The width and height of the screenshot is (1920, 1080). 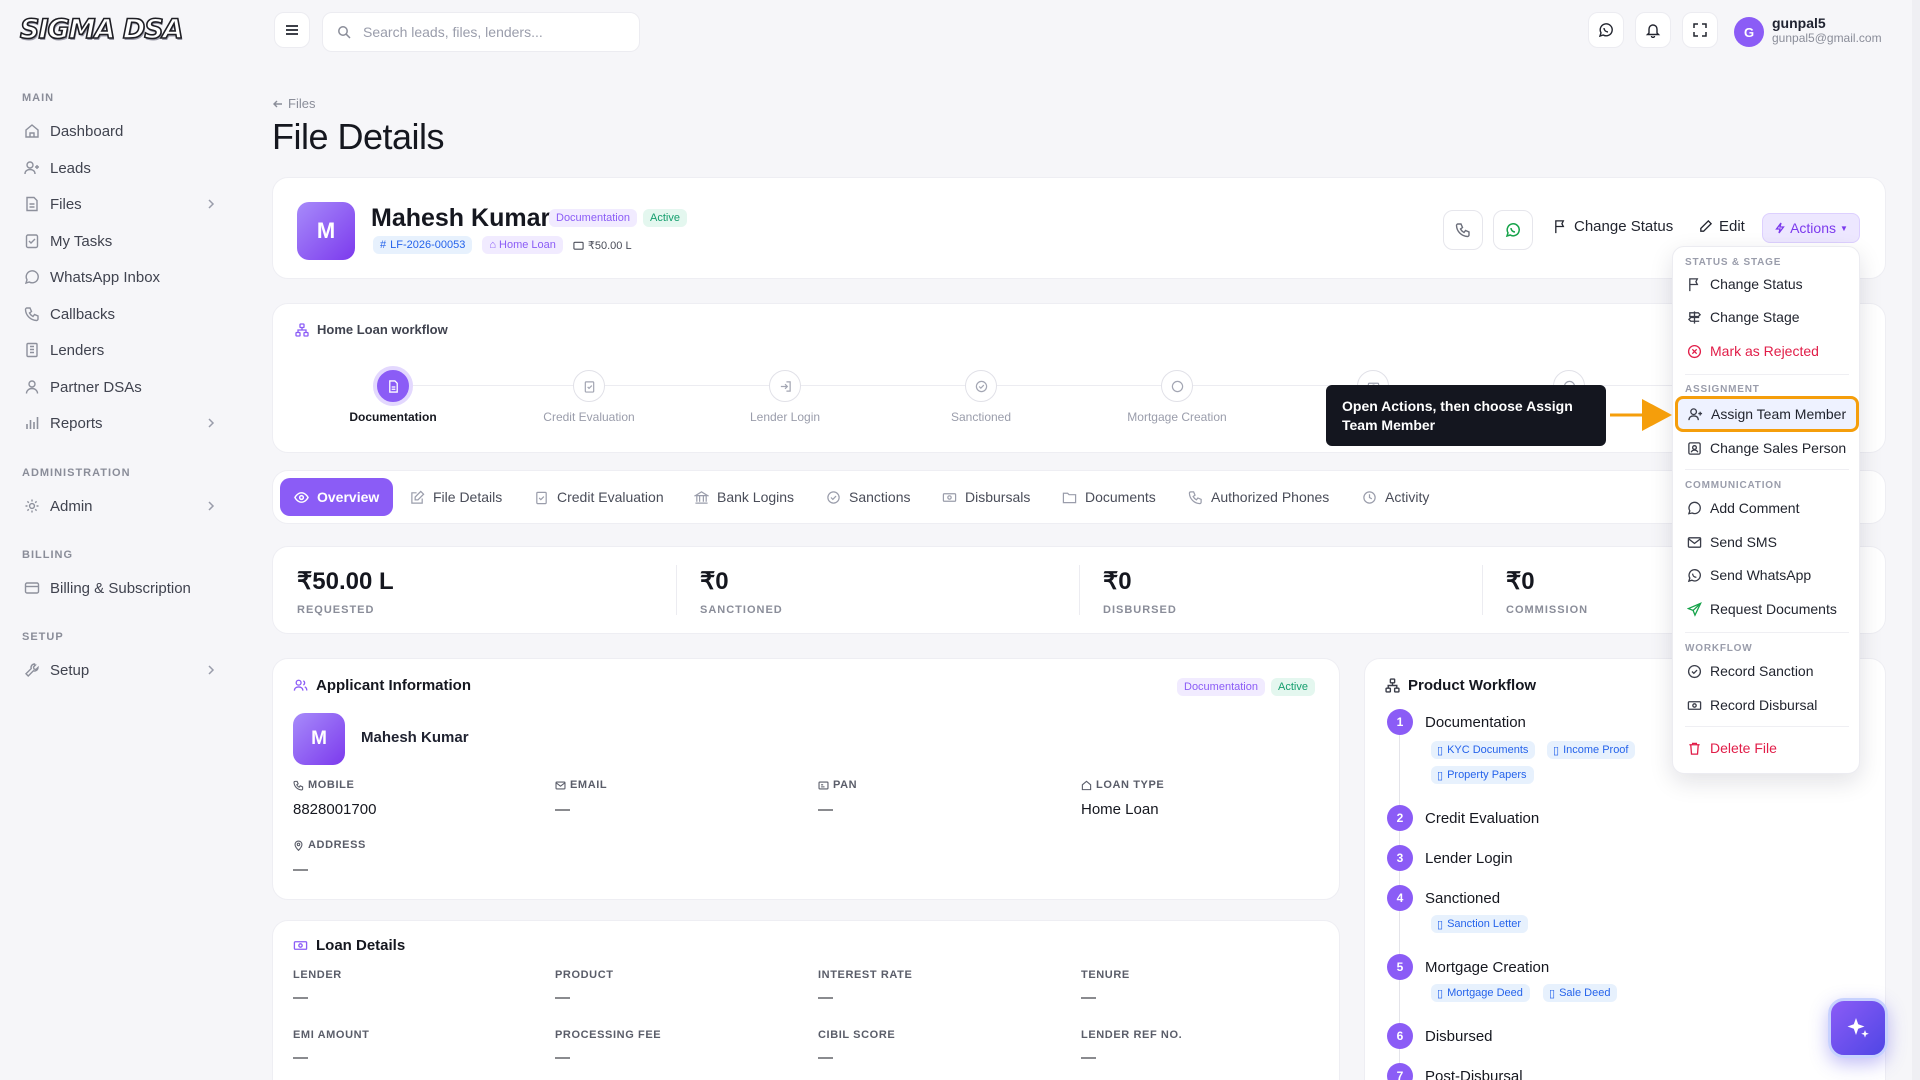 I want to click on stat-sanctioned: ₹0 SANCTIONED, so click(x=741, y=591).